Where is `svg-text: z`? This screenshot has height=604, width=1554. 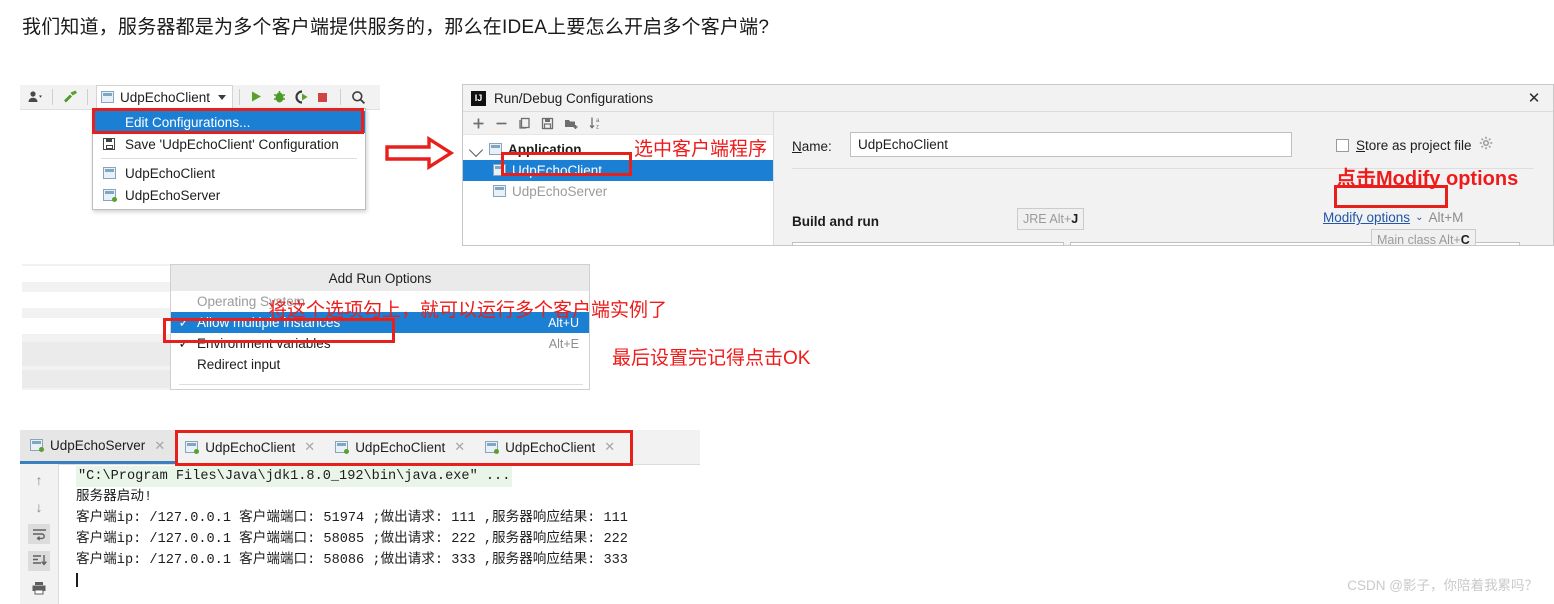
svg-text: z is located at coordinates (597, 128).